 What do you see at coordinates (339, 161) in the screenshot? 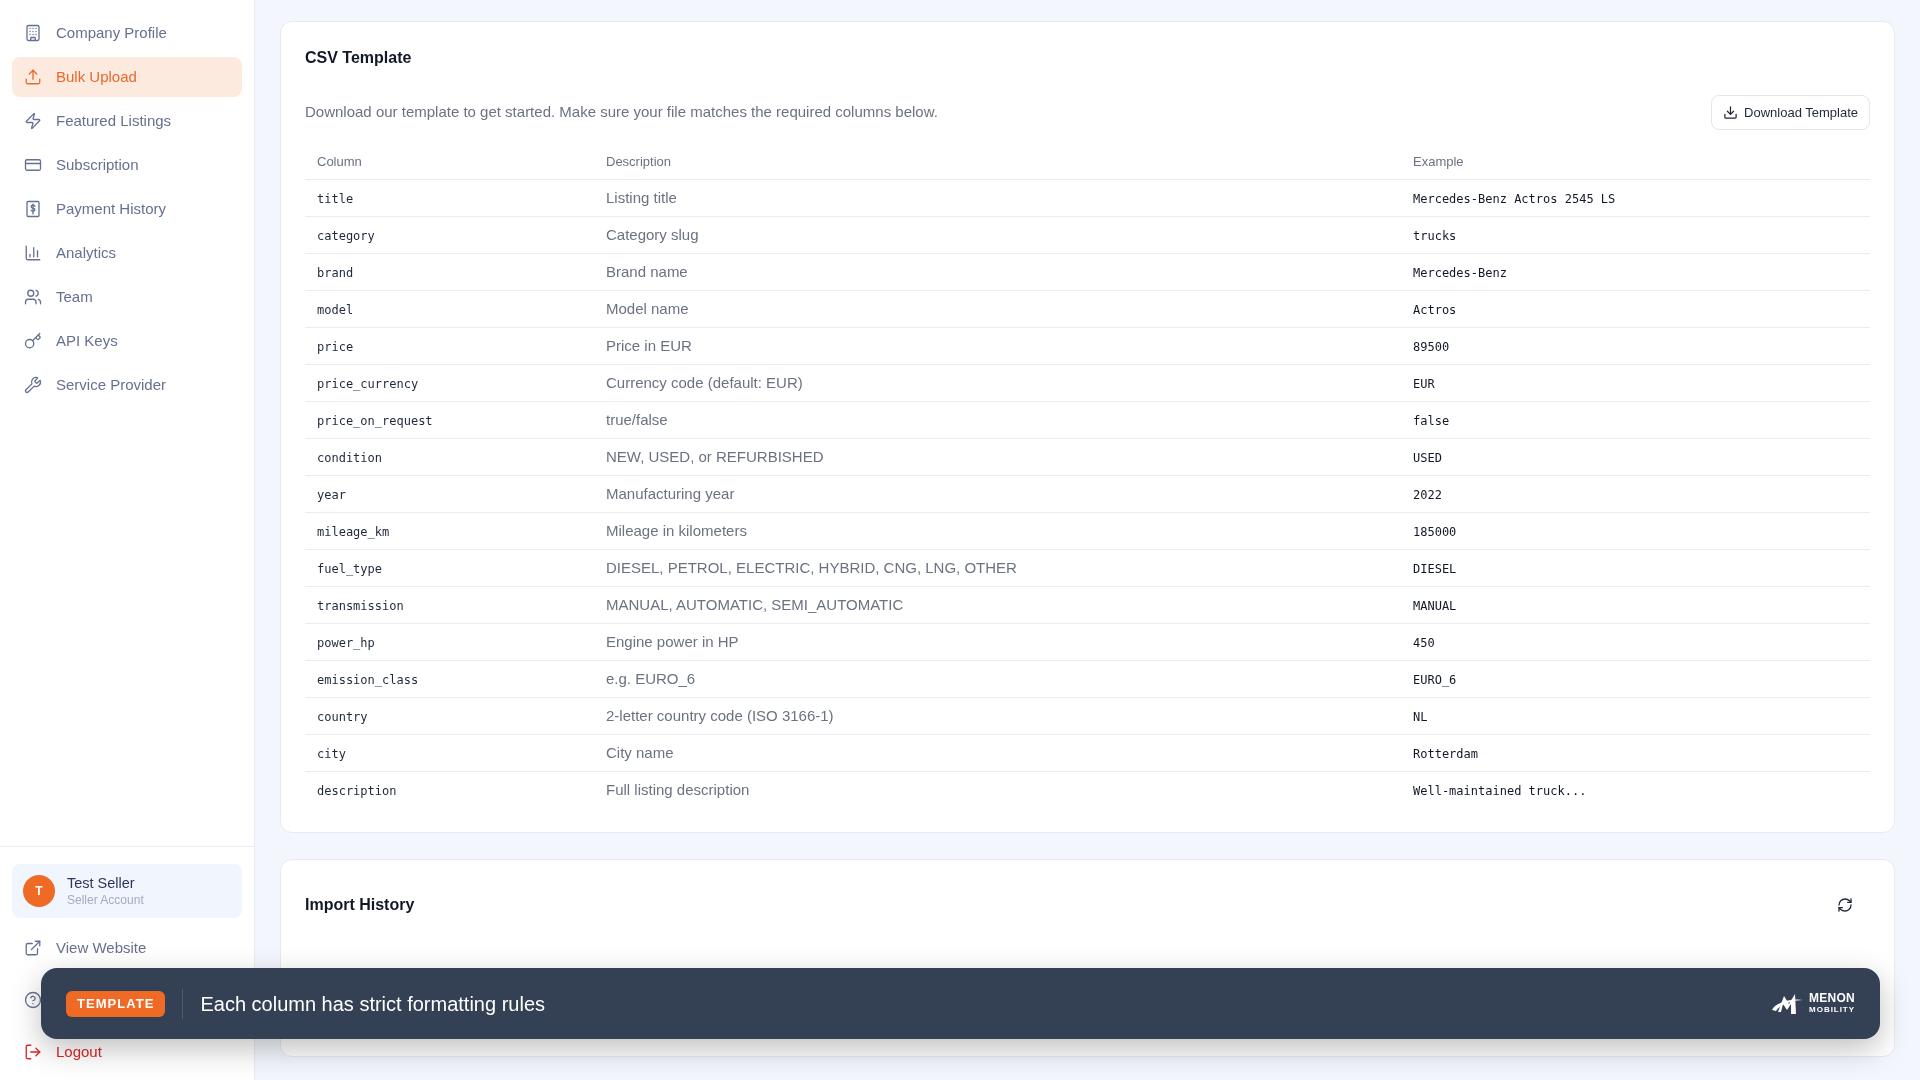
I see `column-header: Column` at bounding box center [339, 161].